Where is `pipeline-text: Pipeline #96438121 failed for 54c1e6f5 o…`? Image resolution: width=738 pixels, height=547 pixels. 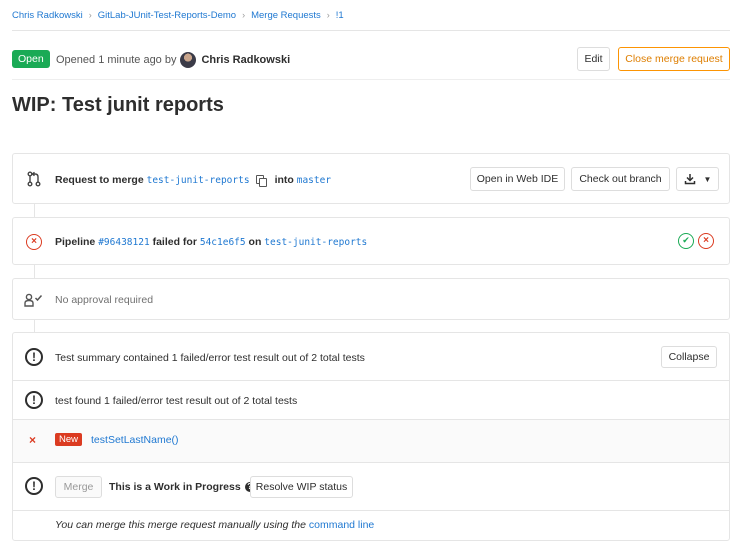
pipeline-text: Pipeline #96438121 failed for 54c1e6f5 o… is located at coordinates (211, 242).